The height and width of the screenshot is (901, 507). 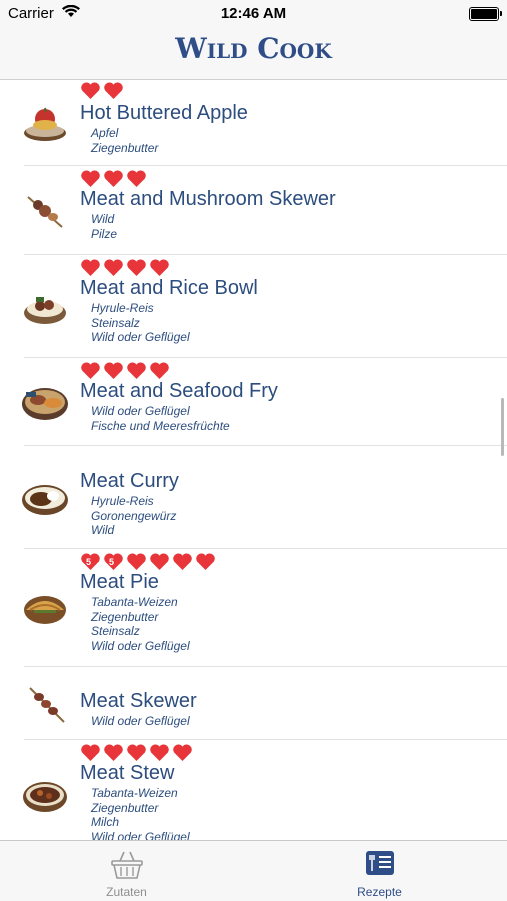 What do you see at coordinates (253, 497) in the screenshot?
I see `recipe-row: Meat Curry Hyrule-Reis Goronengewürz Wild` at bounding box center [253, 497].